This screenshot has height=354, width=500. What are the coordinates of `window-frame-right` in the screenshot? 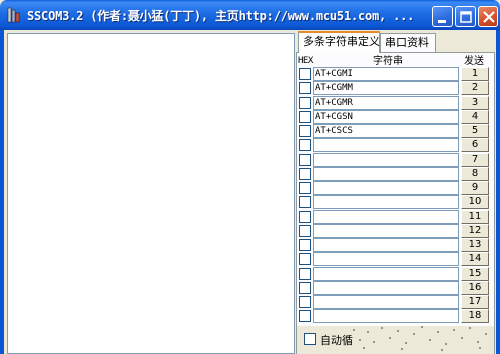 It's located at (498, 192).